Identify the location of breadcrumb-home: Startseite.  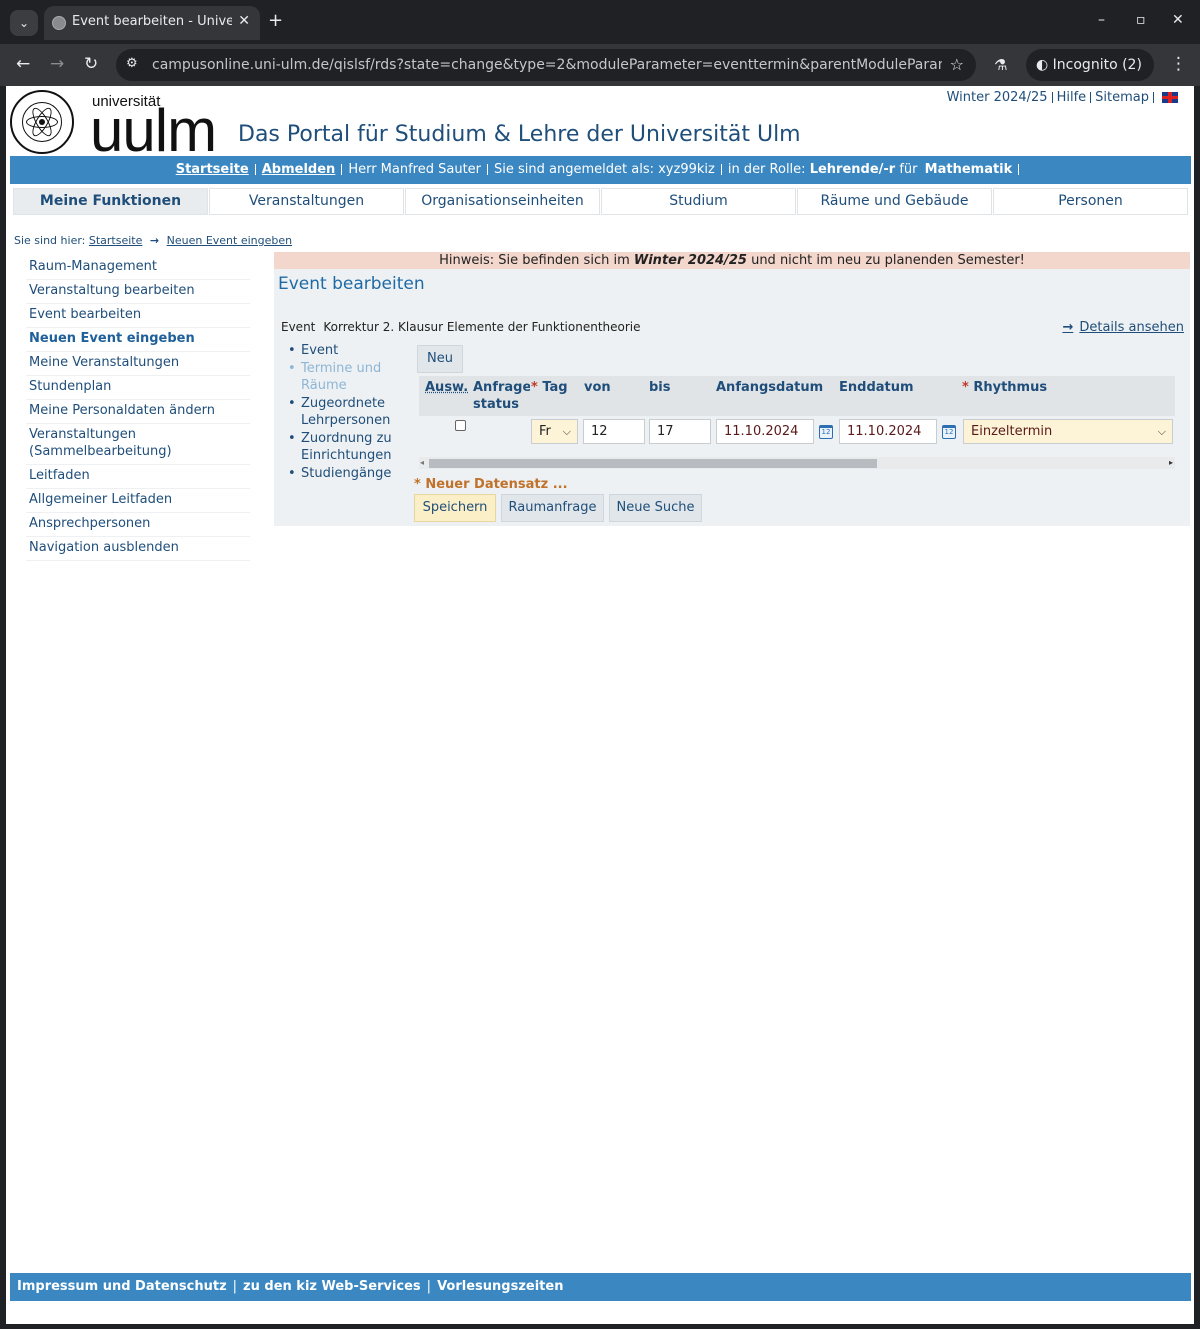
(116, 240).